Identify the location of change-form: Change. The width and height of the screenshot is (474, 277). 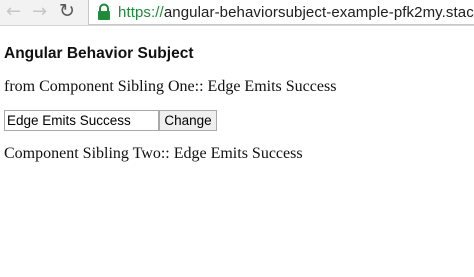
(237, 120).